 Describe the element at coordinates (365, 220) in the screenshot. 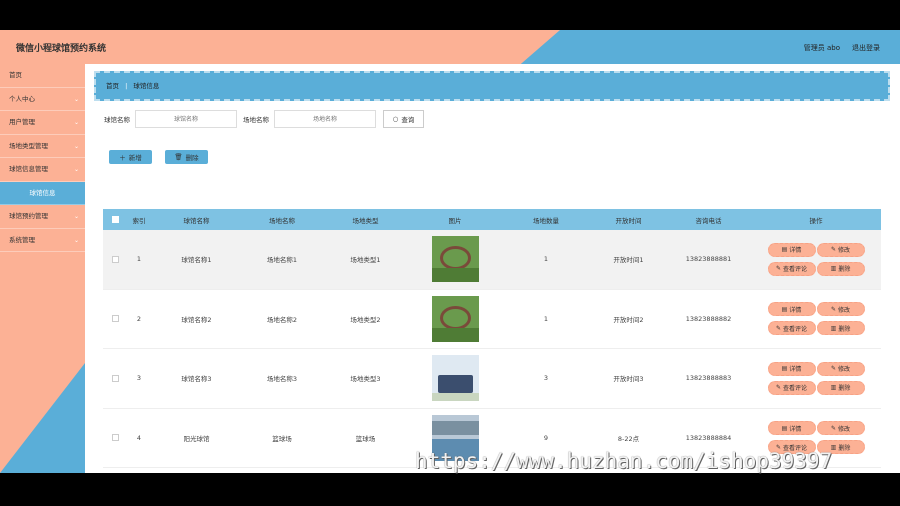

I see `header-area-type: 场地类型` at that location.